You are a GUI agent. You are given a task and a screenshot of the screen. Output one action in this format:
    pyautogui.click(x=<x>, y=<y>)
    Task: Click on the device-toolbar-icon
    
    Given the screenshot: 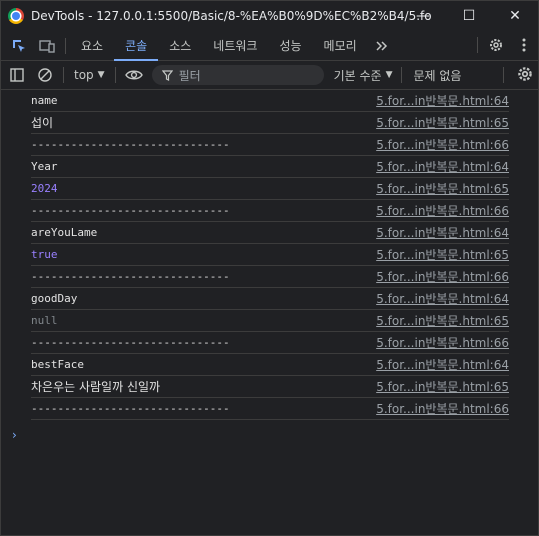 What is the action you would take?
    pyautogui.click(x=47, y=46)
    